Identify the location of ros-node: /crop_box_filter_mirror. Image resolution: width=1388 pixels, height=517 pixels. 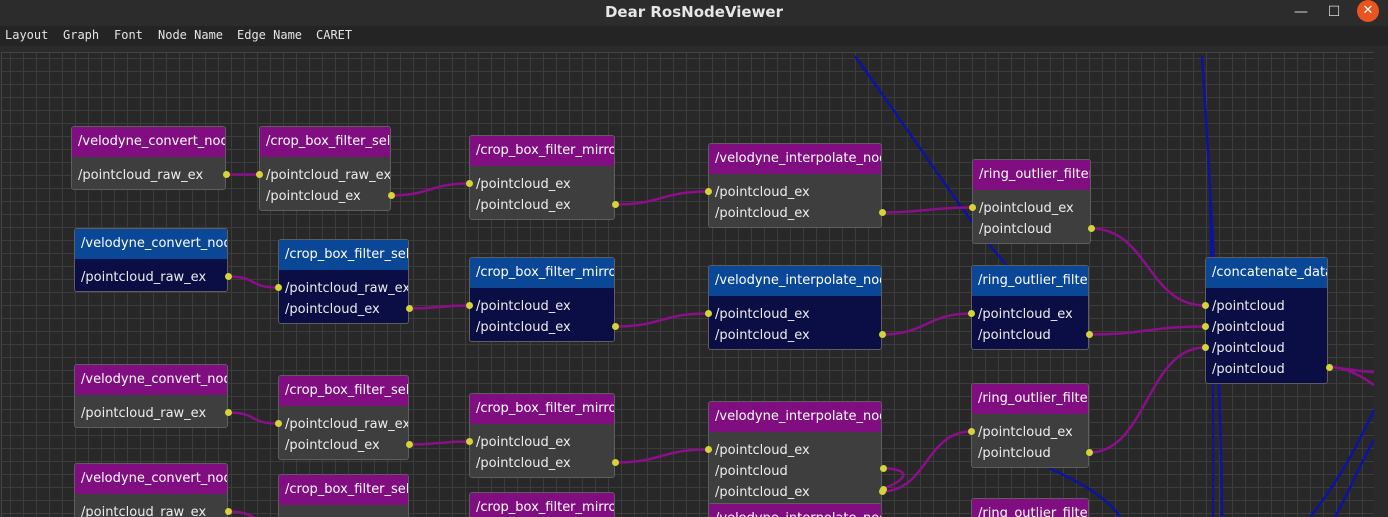
(542, 504).